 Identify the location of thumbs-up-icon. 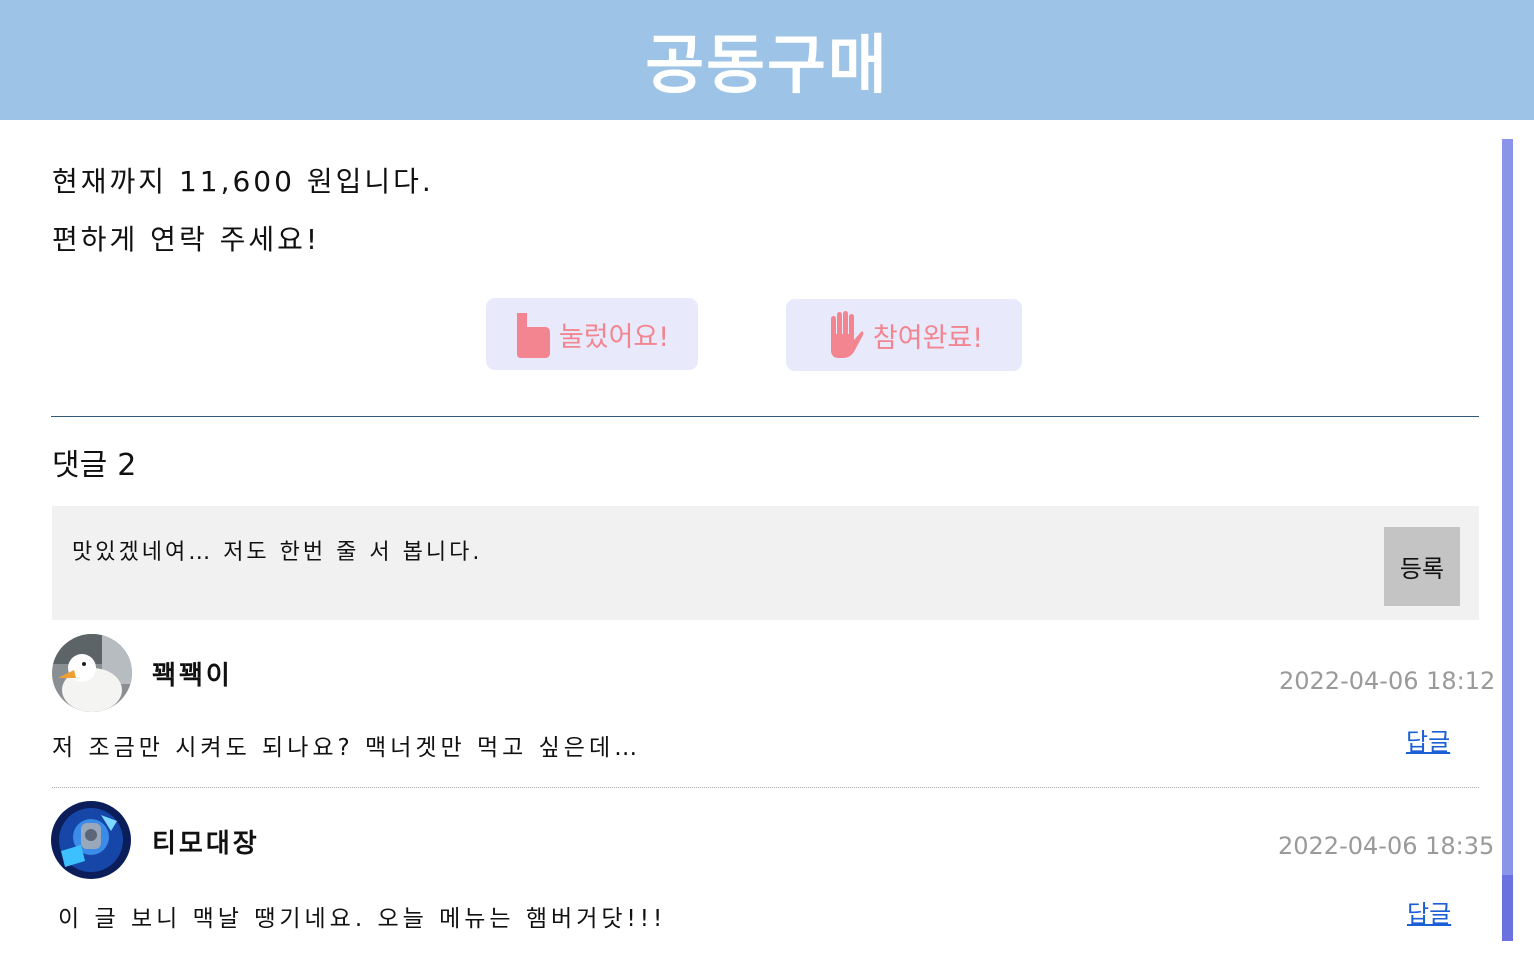
(533, 334).